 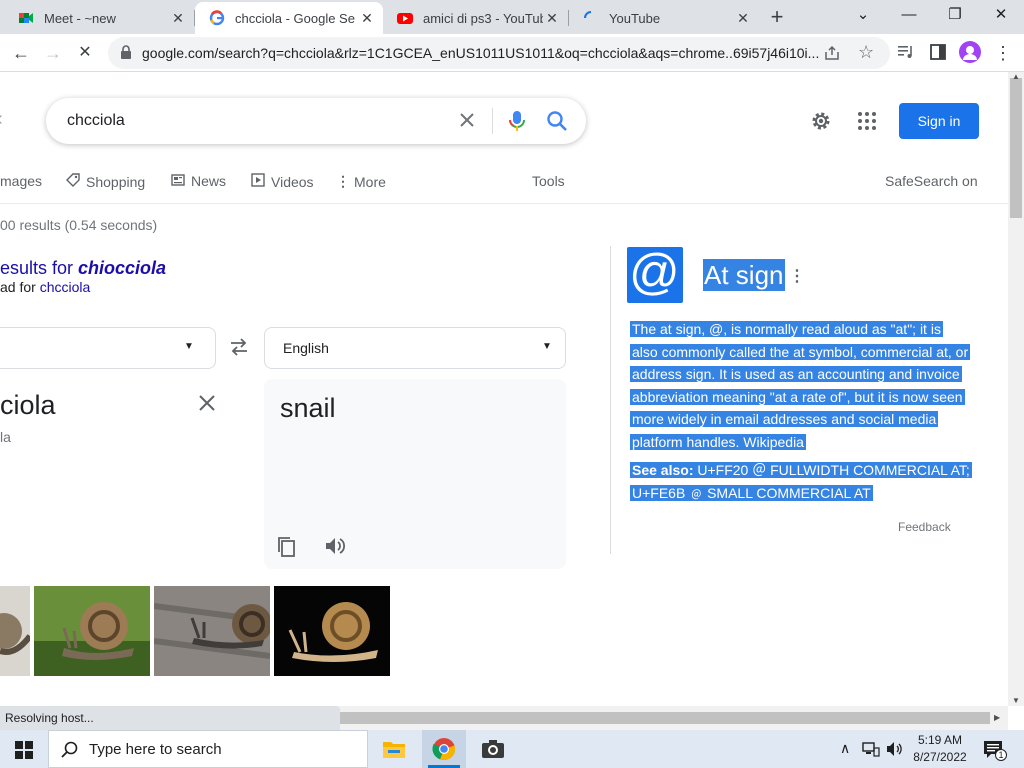 What do you see at coordinates (239, 349) in the screenshot?
I see `swap-languages-icon` at bounding box center [239, 349].